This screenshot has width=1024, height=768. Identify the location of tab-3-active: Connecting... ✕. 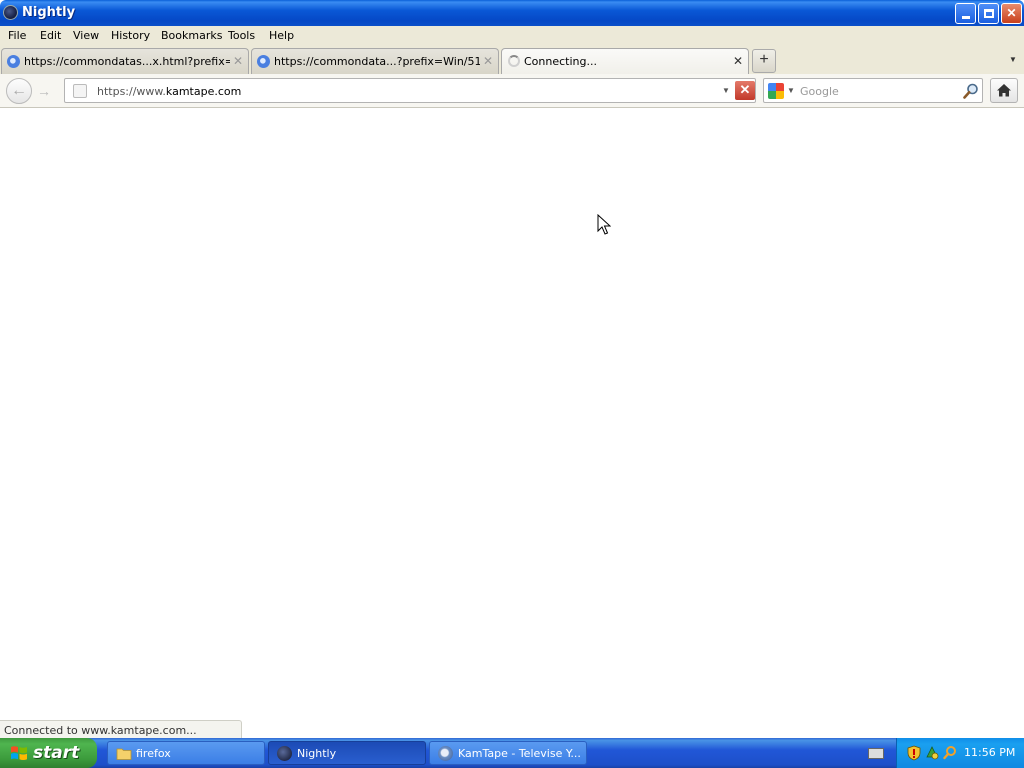
(625, 61).